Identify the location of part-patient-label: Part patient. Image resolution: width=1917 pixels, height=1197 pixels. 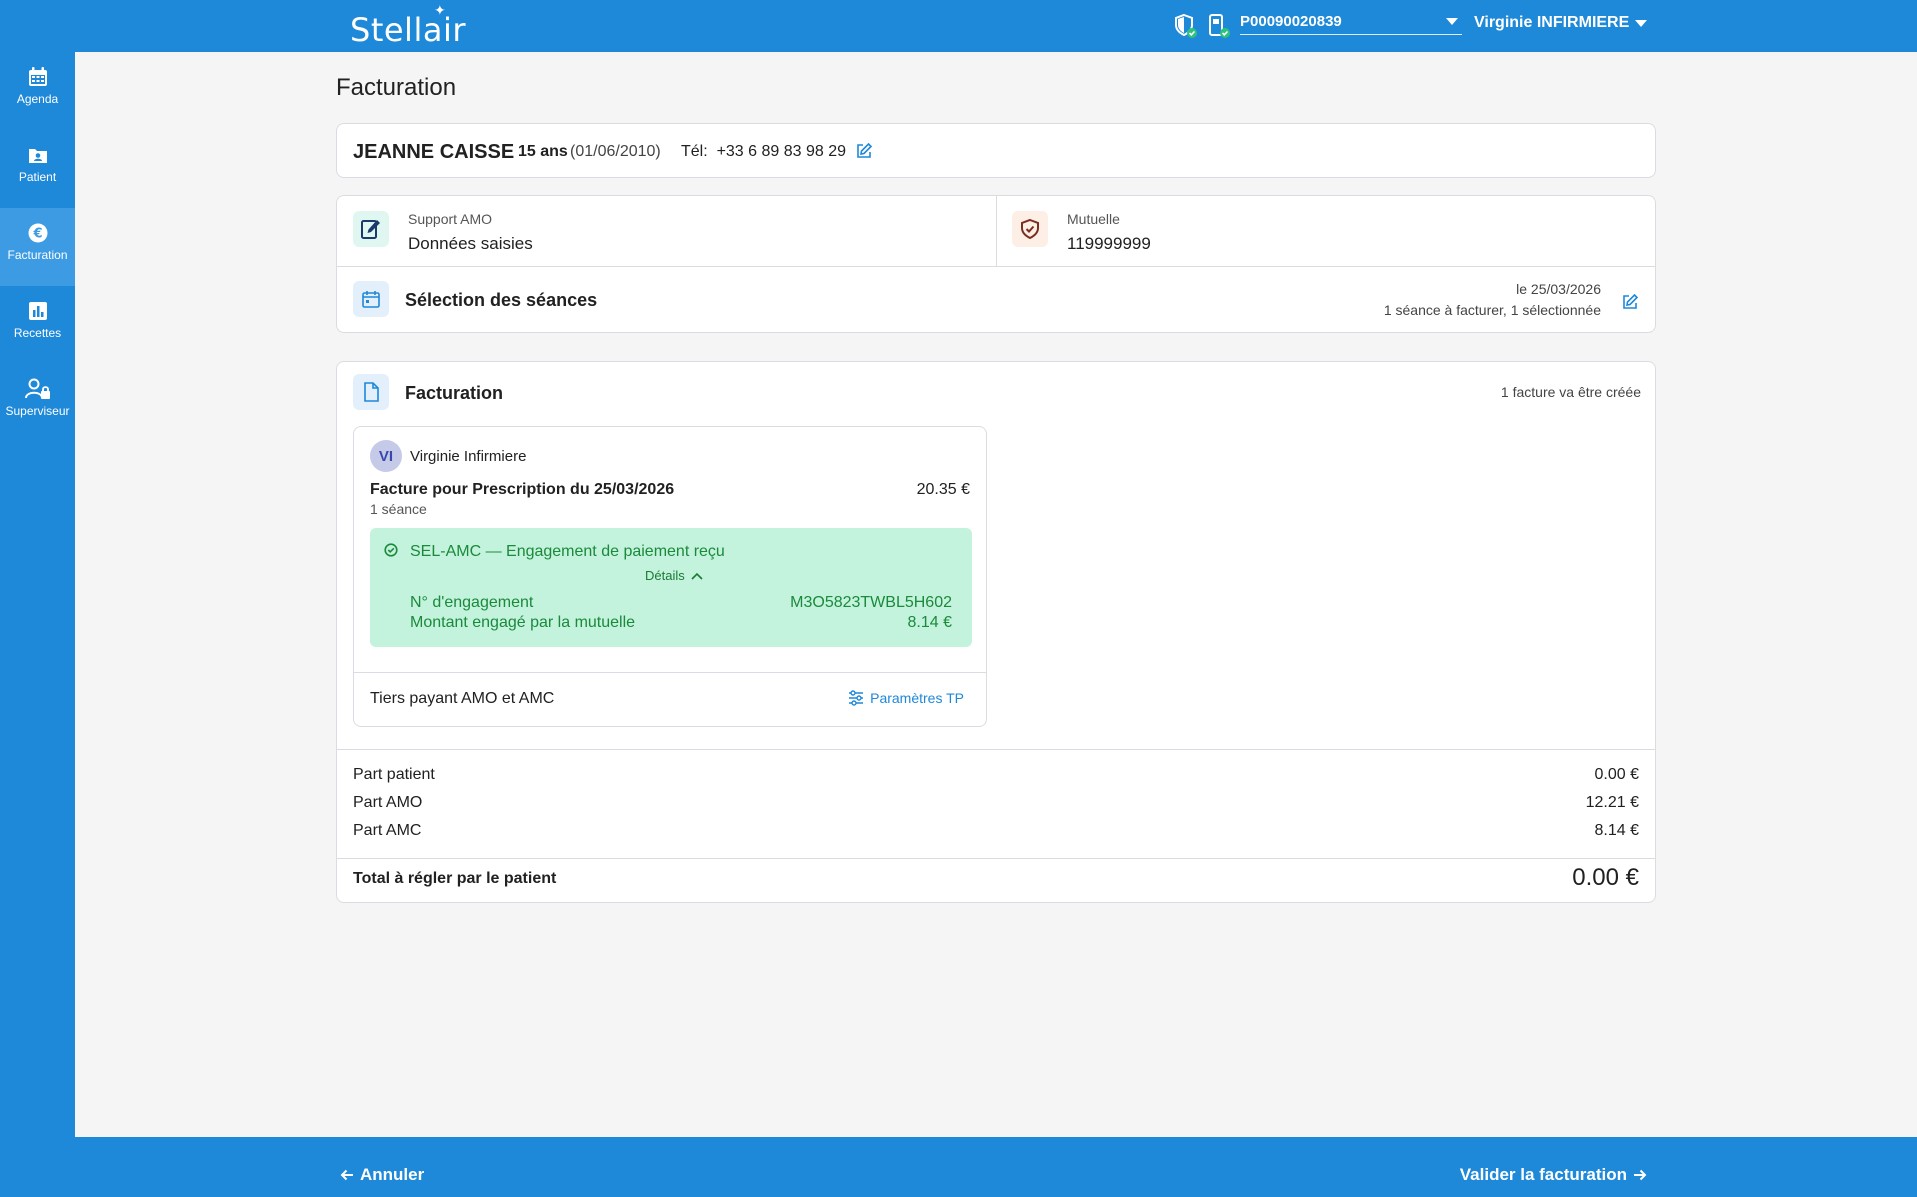
(394, 774).